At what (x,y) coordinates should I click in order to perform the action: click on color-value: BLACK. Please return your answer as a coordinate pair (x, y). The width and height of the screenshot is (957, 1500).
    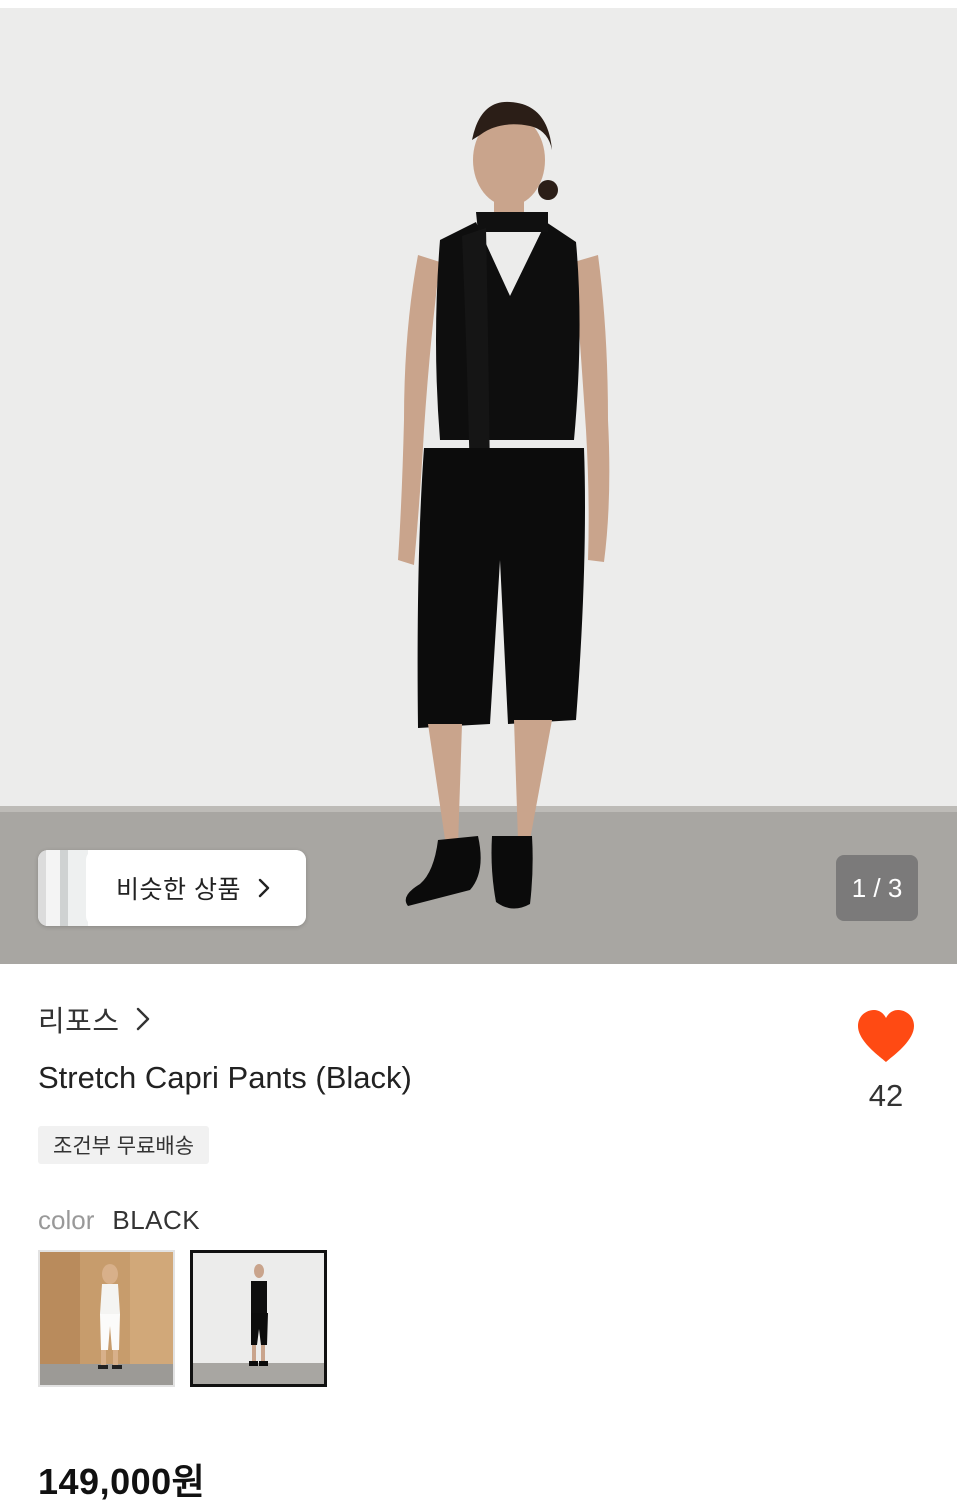
    Looking at the image, I should click on (156, 1220).